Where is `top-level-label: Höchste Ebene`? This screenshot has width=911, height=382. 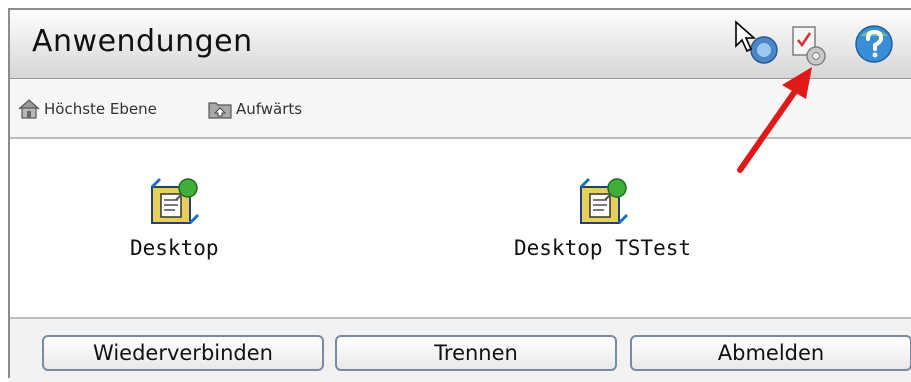 top-level-label: Höchste Ebene is located at coordinates (100, 109).